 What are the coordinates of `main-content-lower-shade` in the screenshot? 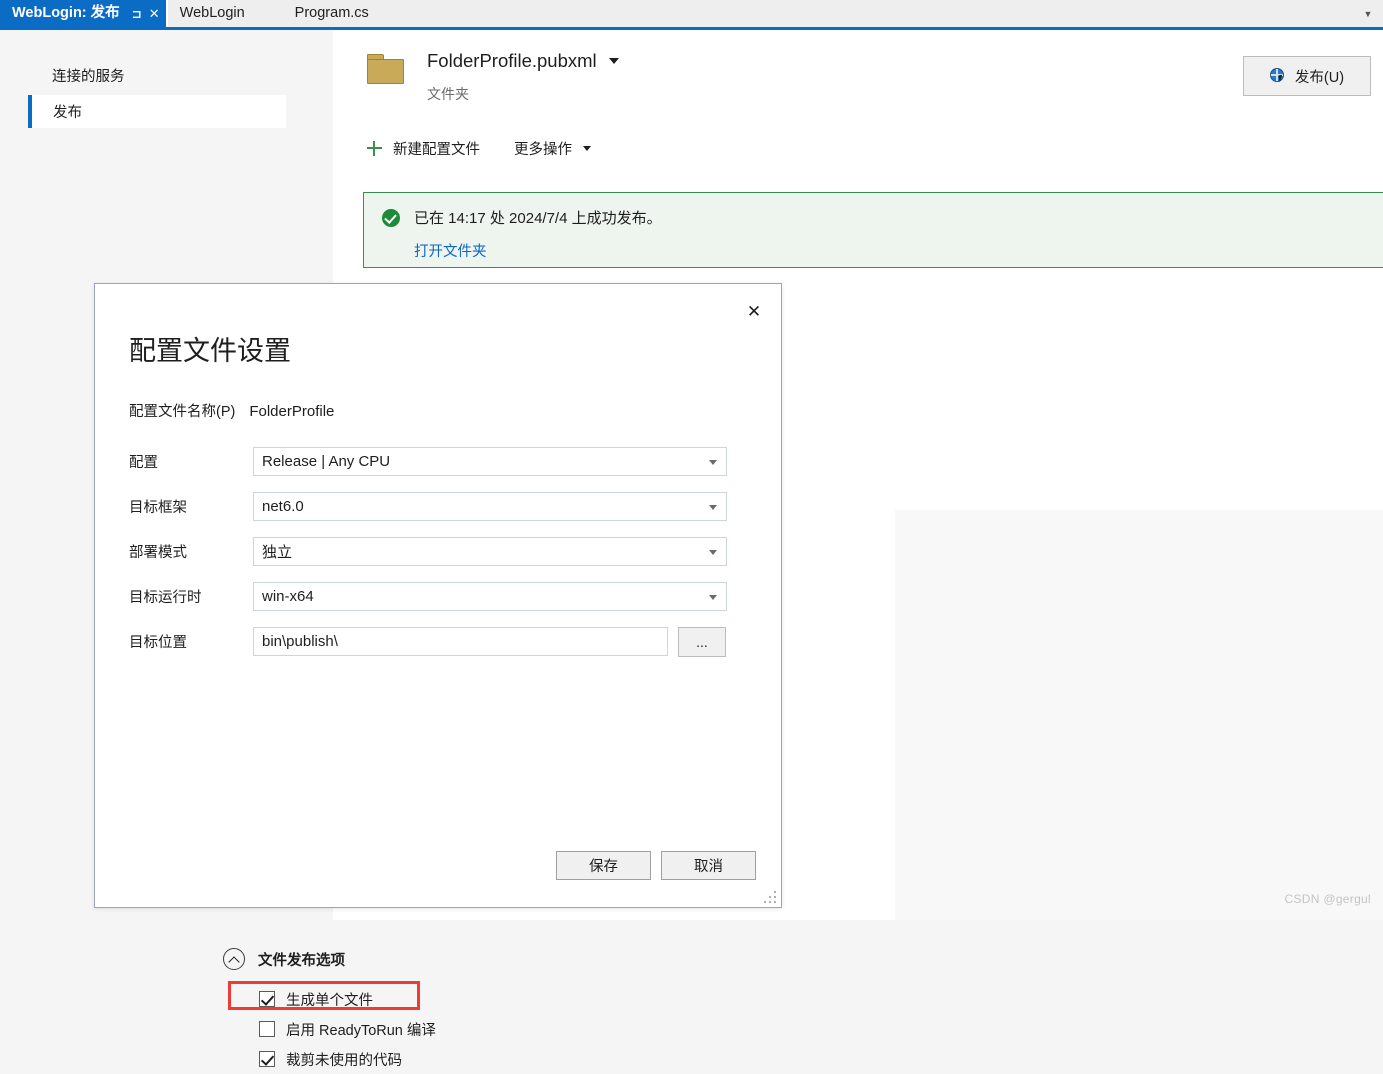 It's located at (1139, 715).